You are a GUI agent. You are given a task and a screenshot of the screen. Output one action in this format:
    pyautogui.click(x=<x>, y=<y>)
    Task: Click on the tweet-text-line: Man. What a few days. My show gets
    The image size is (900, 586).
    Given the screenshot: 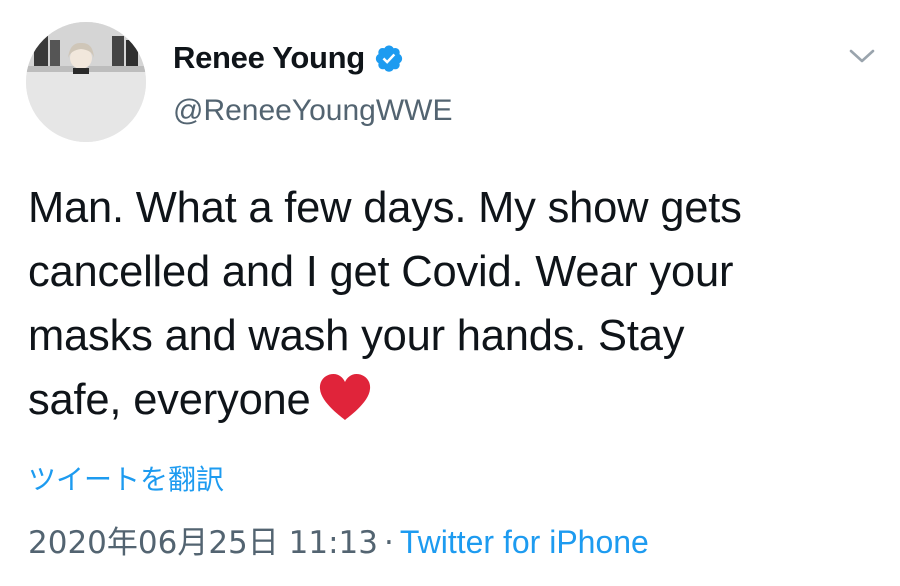 What is the action you would take?
    pyautogui.click(x=385, y=208)
    